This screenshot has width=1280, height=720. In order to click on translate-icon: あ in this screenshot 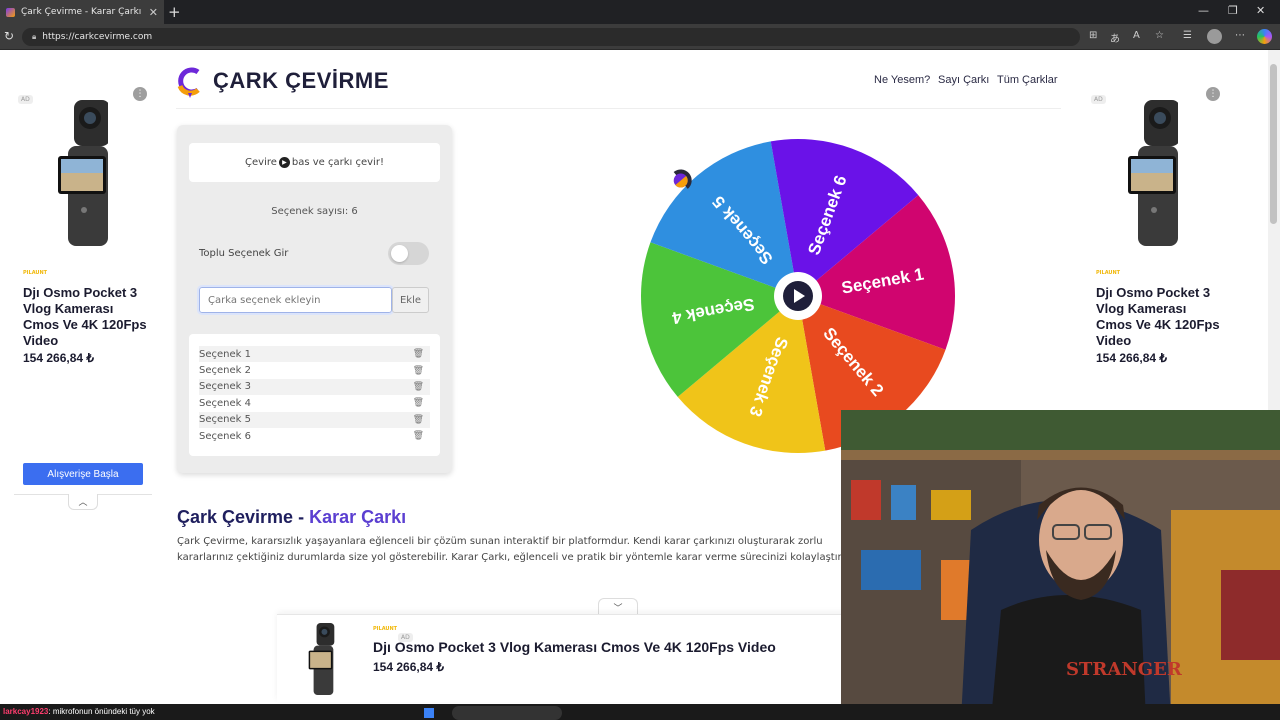, I will do `click(1115, 37)`.